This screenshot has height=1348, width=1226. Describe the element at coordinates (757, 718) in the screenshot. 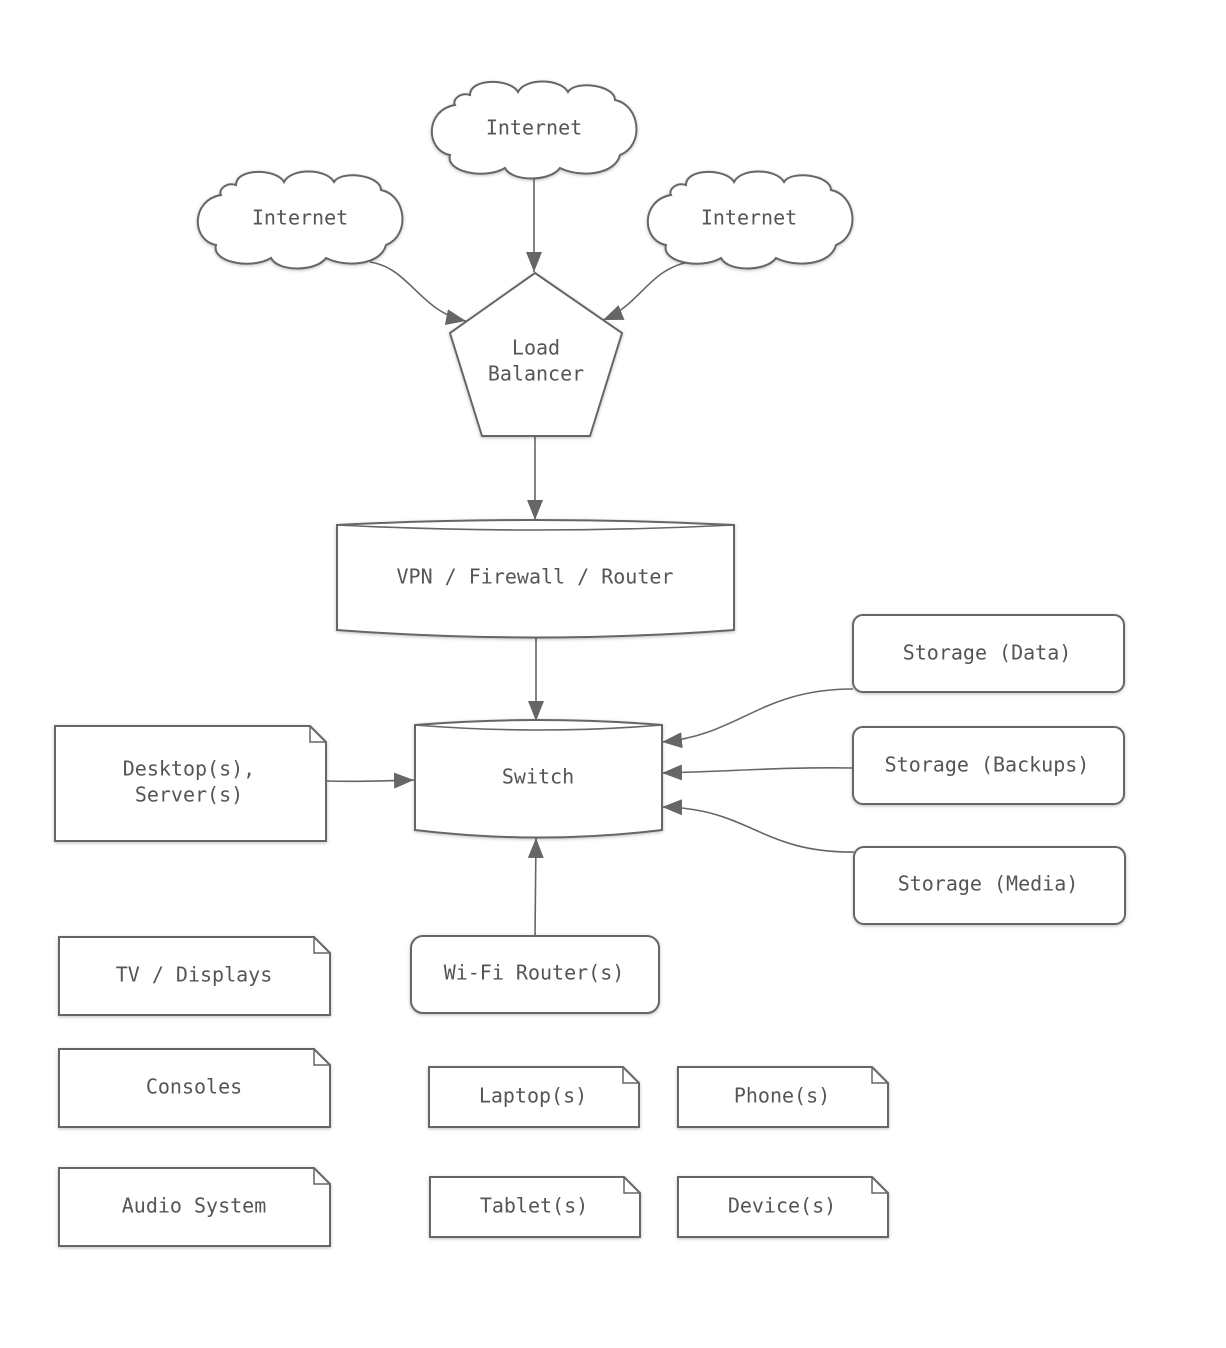

I see `edge-storage-data-to-switch` at that location.